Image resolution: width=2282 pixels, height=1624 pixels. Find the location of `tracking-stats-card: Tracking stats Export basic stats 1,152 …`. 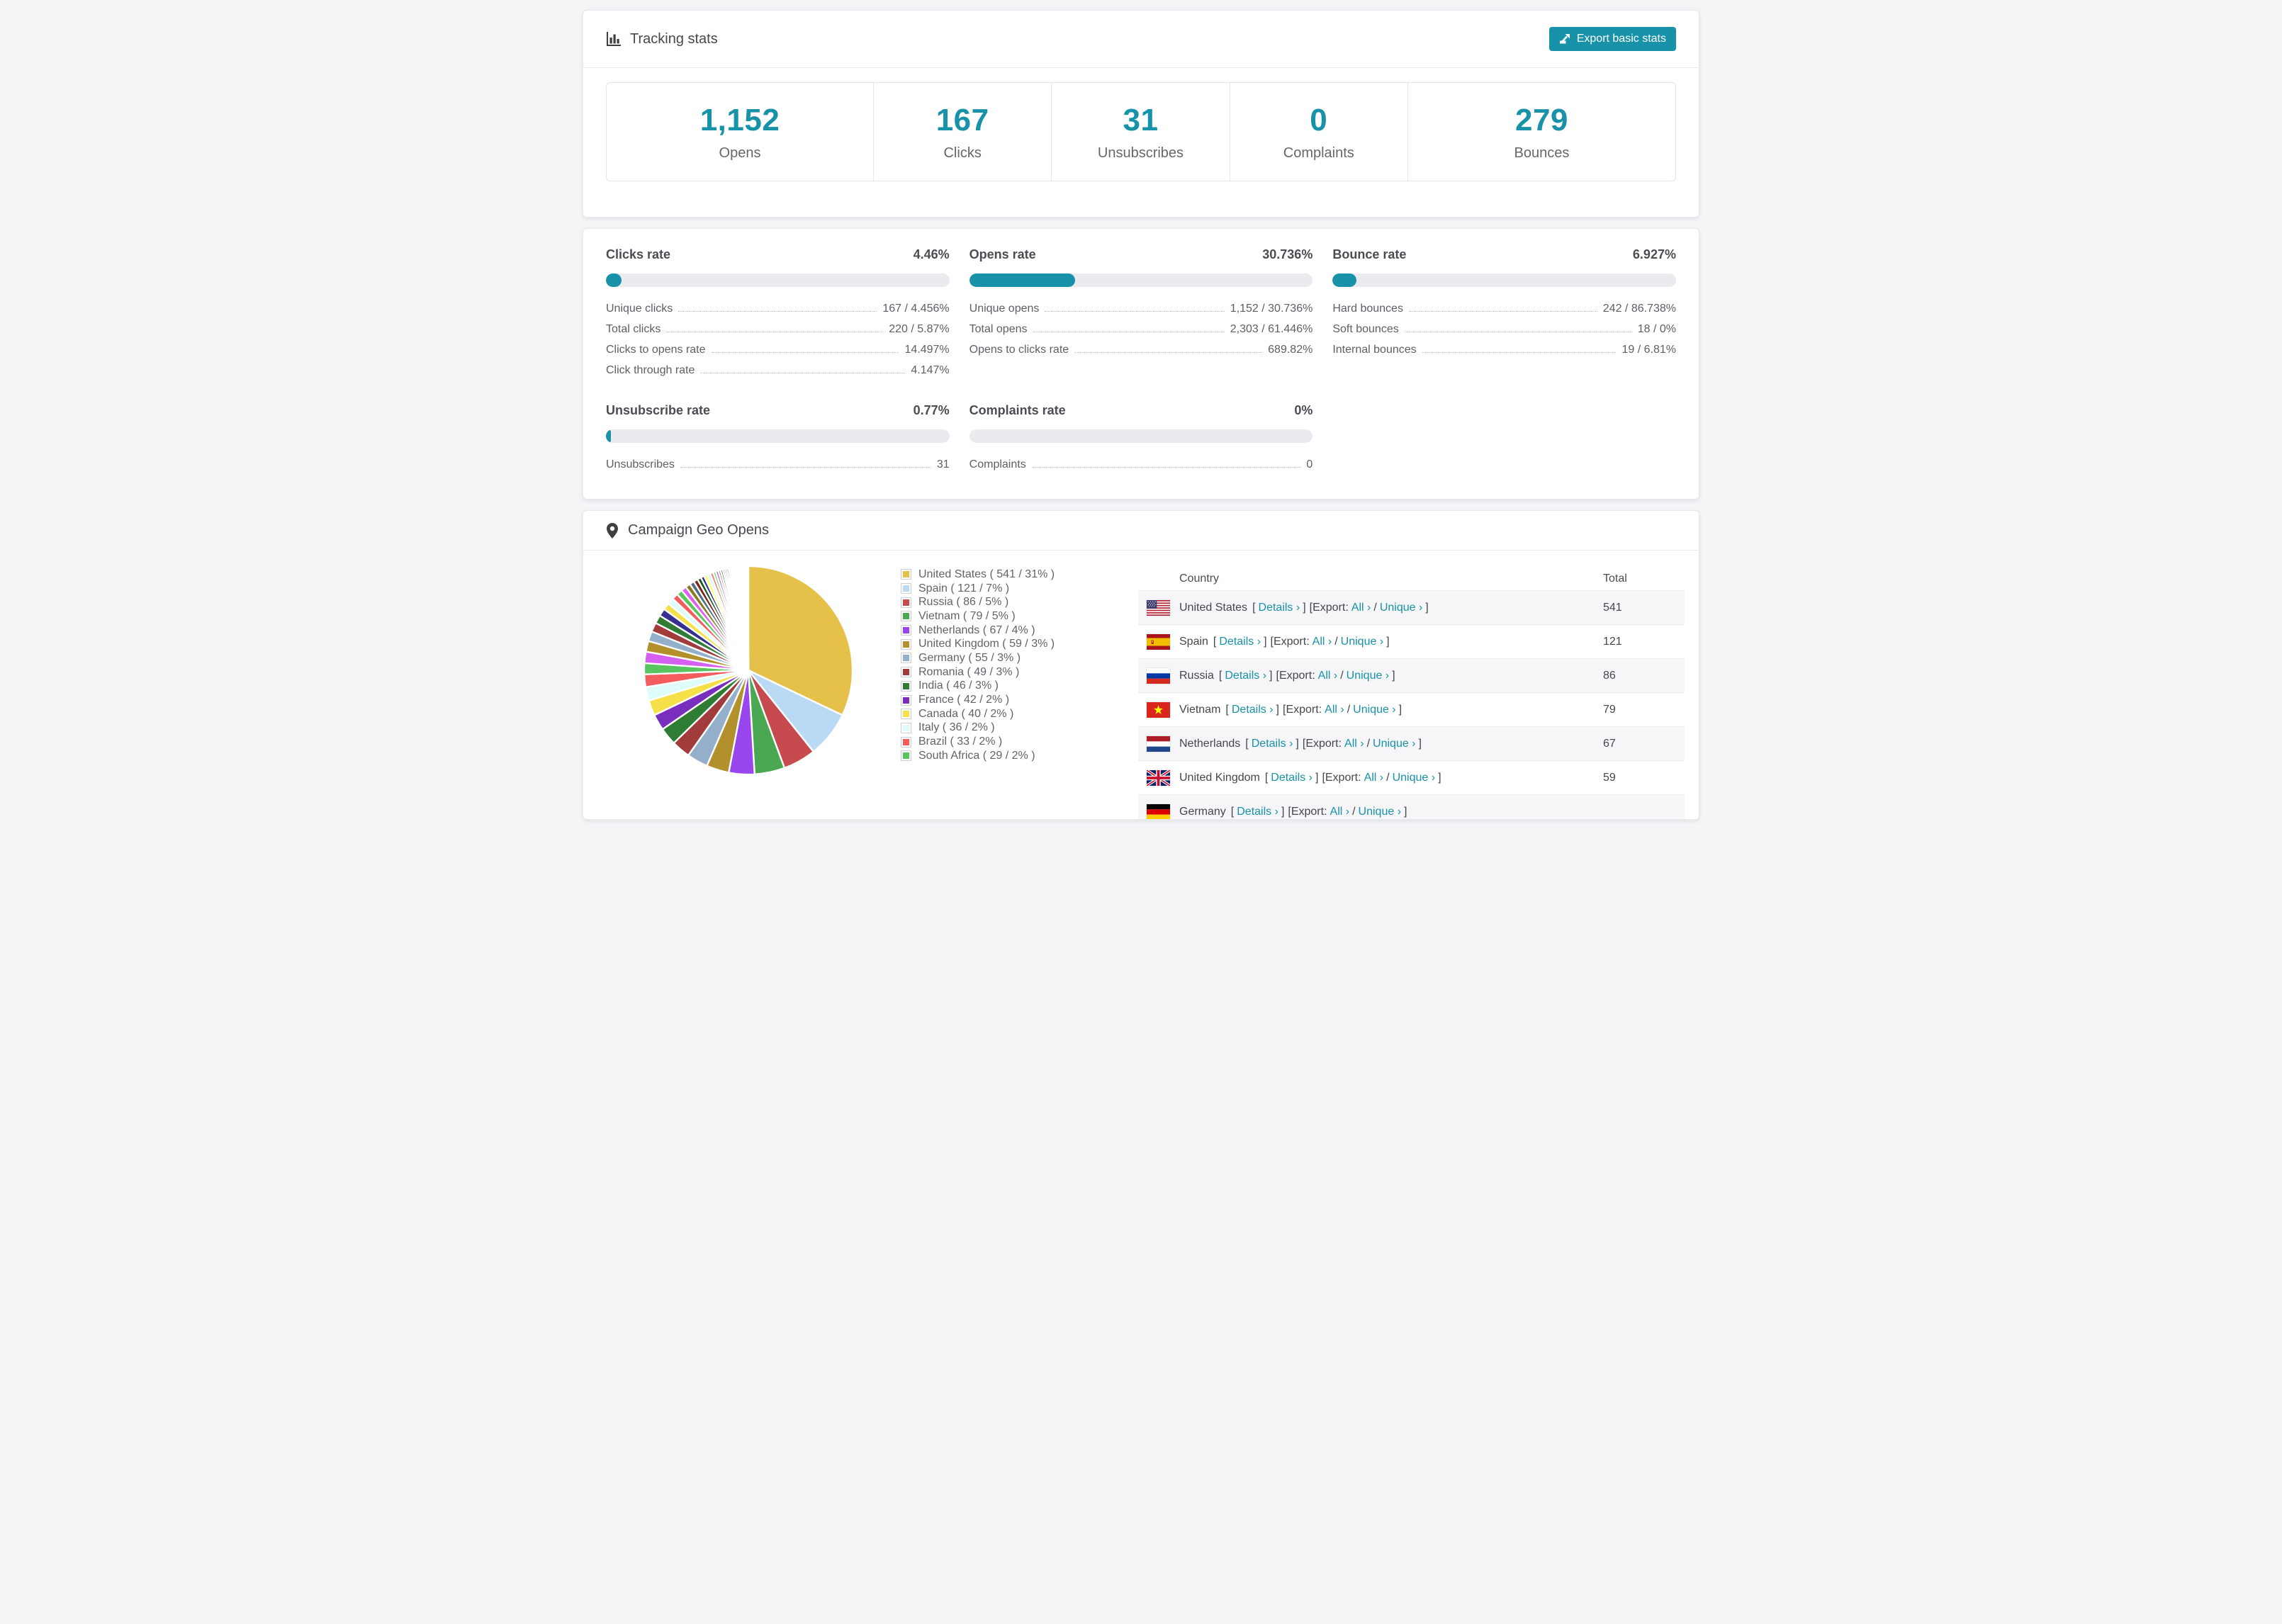

tracking-stats-card: Tracking stats Export basic stats 1,152 … is located at coordinates (1141, 114).